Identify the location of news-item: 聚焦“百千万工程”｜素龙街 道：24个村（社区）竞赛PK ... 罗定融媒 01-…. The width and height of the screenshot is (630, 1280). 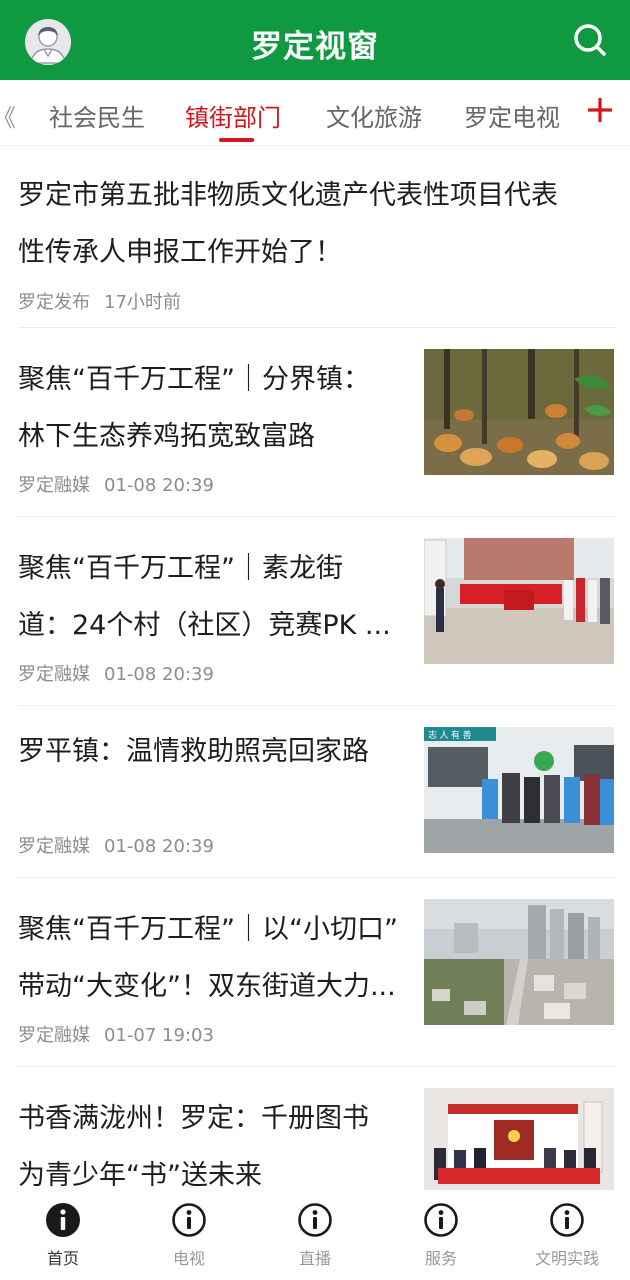
(317, 611).